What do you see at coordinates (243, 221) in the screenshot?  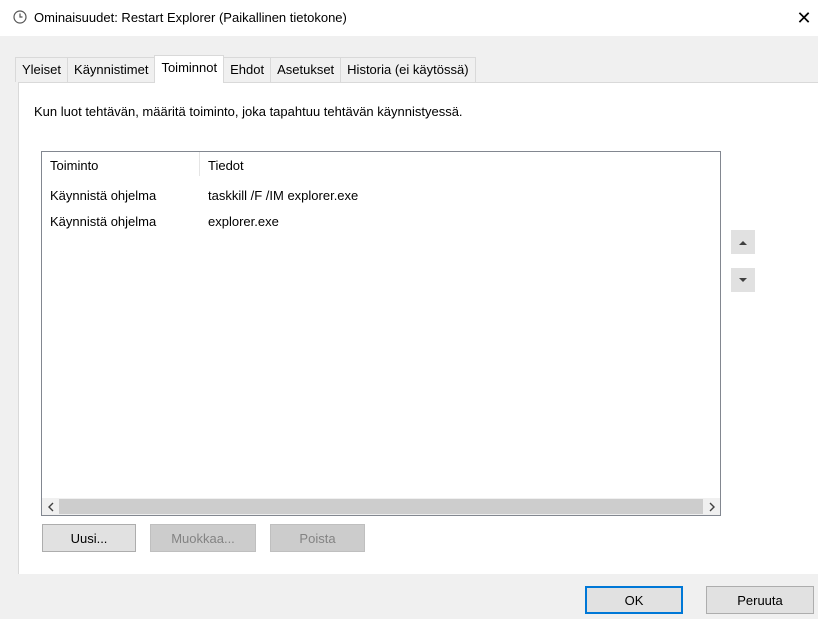 I see `list-item-details: explorer.exe` at bounding box center [243, 221].